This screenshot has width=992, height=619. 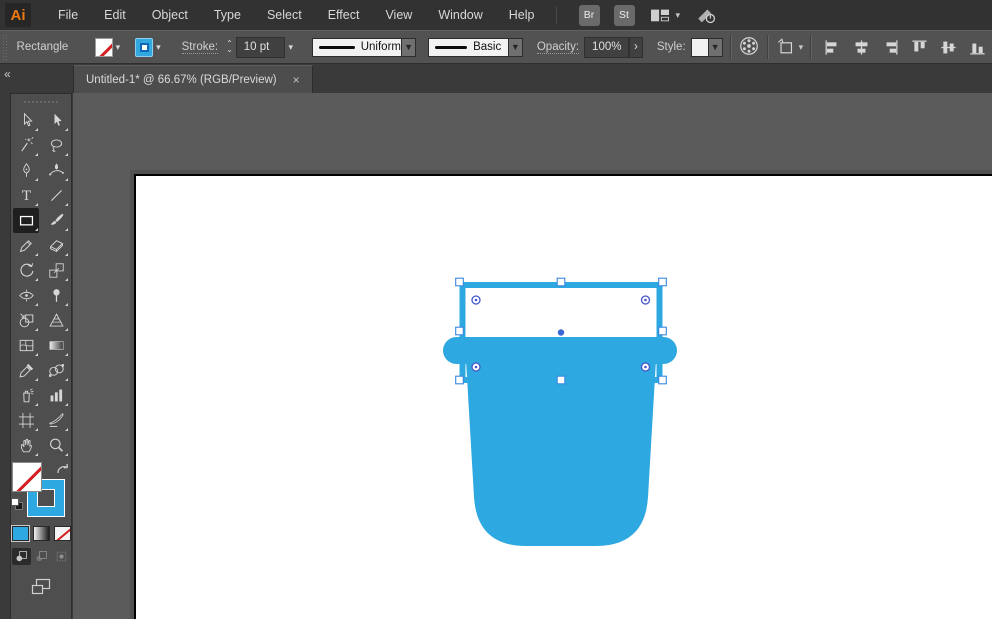 I want to click on menu-select: Select, so click(x=284, y=15).